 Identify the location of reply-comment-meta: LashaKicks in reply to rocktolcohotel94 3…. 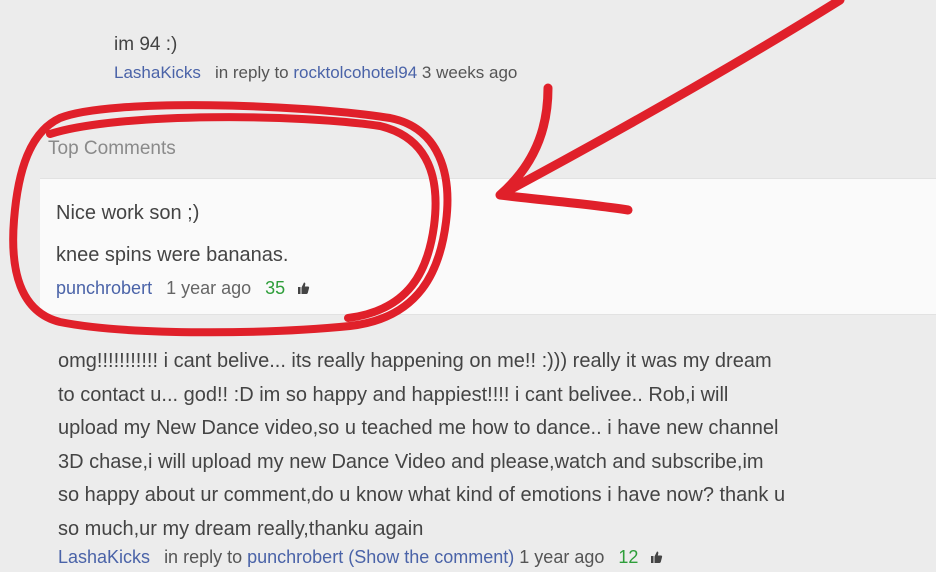
(315, 73).